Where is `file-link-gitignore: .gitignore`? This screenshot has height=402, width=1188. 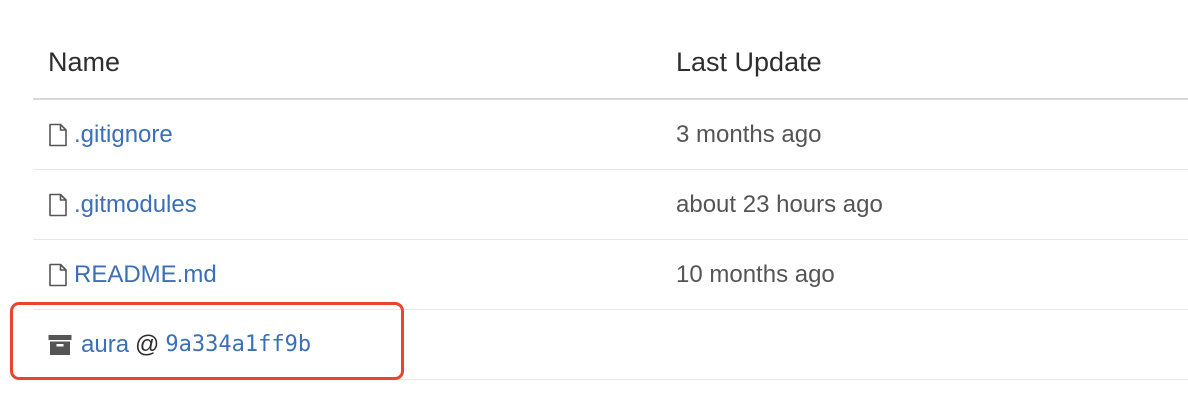
file-link-gitignore: .gitignore is located at coordinates (110, 135).